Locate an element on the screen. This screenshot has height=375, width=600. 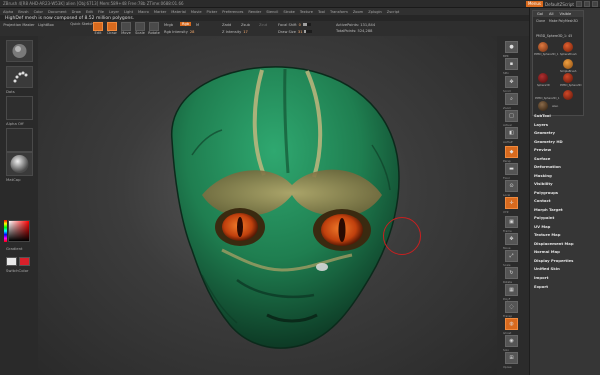
menu-masking: Masking is located at coordinates (543, 175).